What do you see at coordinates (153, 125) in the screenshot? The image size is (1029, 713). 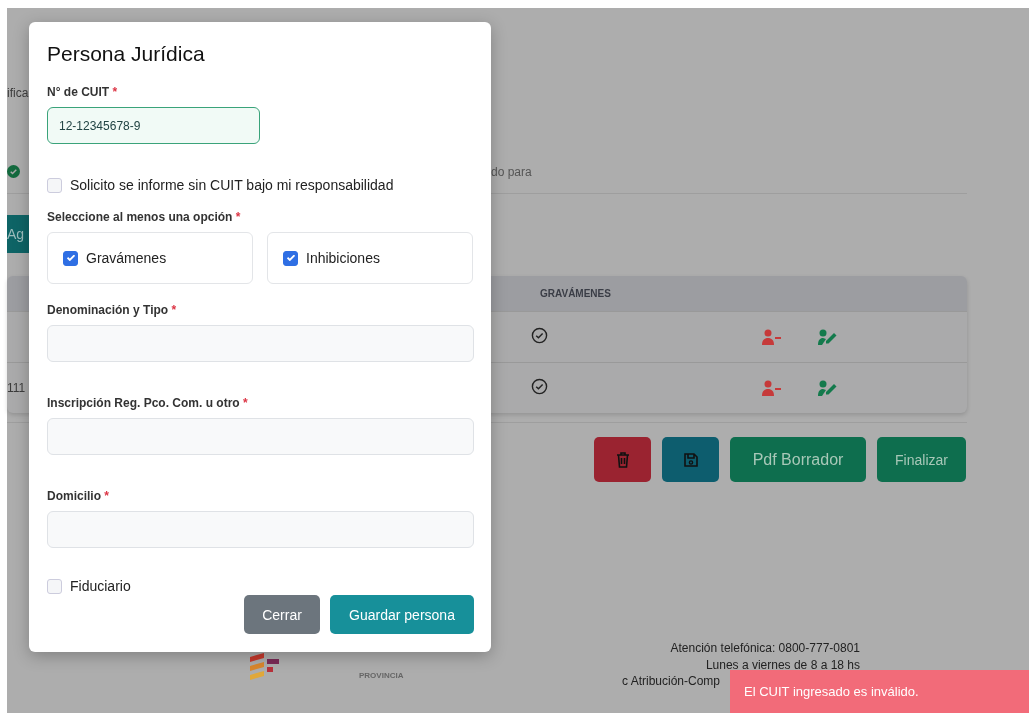 I see `cuit-input: 12-12345678-9` at bounding box center [153, 125].